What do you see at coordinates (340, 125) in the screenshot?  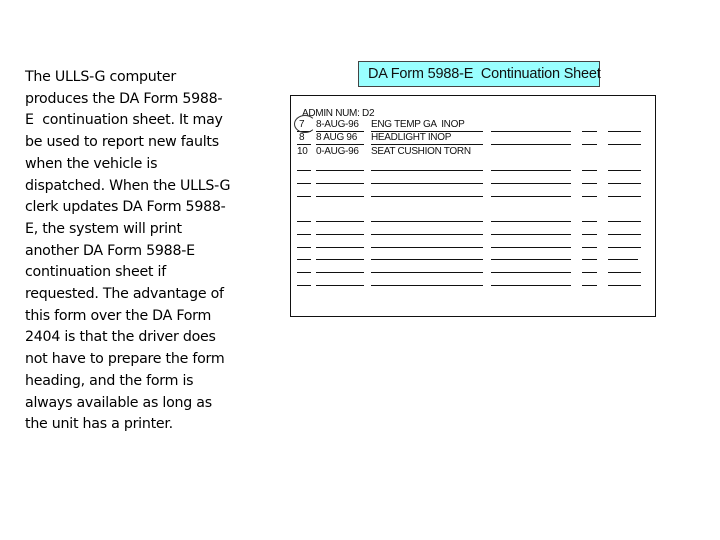 I see `date-cell: 8-AUG-96` at bounding box center [340, 125].